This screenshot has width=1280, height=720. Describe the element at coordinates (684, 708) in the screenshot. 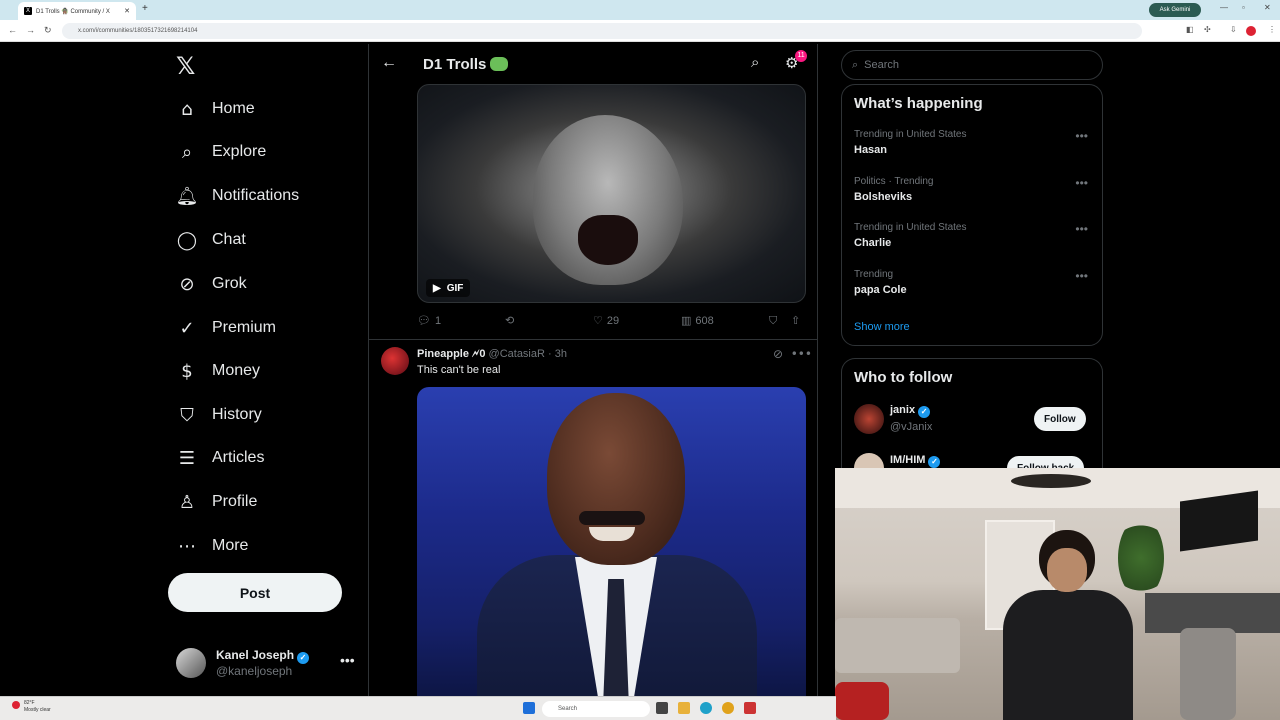

I see `file-explorer-icon` at that location.